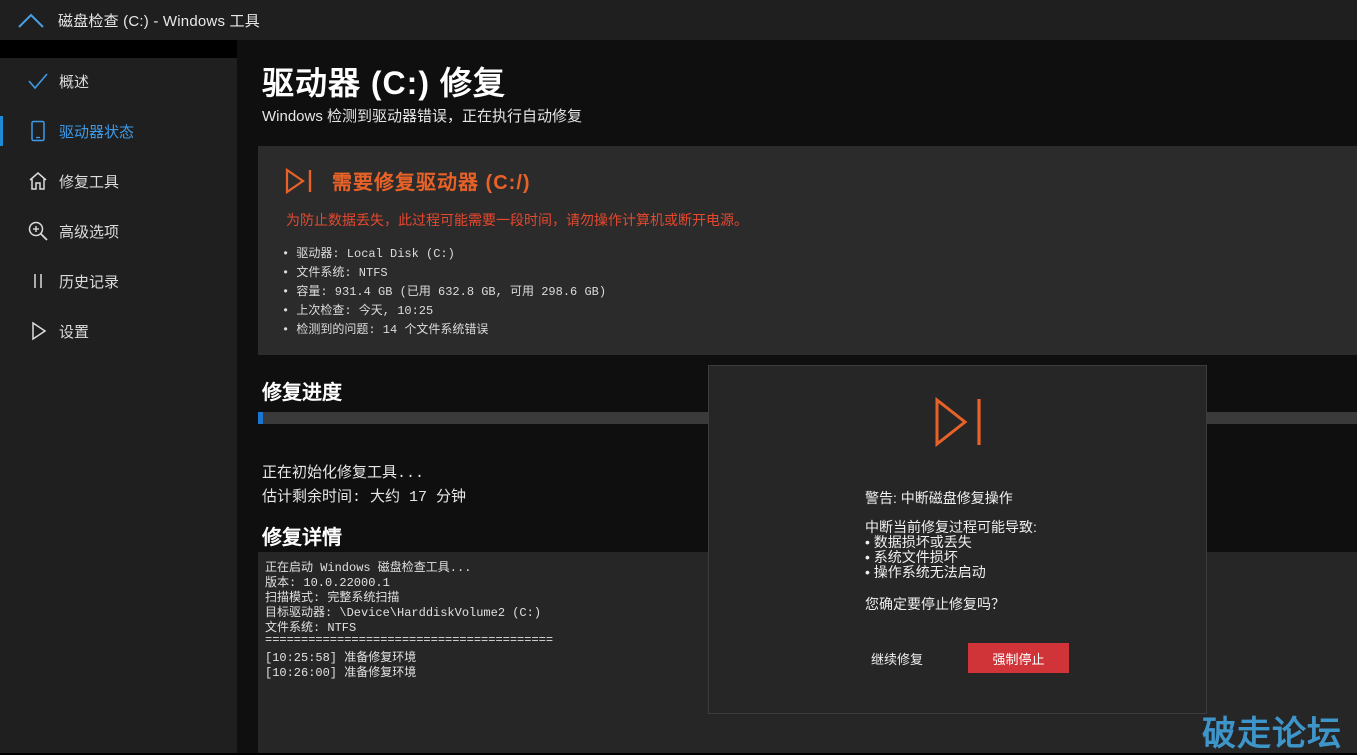 The height and width of the screenshot is (755, 1357). What do you see at coordinates (1018, 658) in the screenshot?
I see `force-stop-button: 强制停止` at bounding box center [1018, 658].